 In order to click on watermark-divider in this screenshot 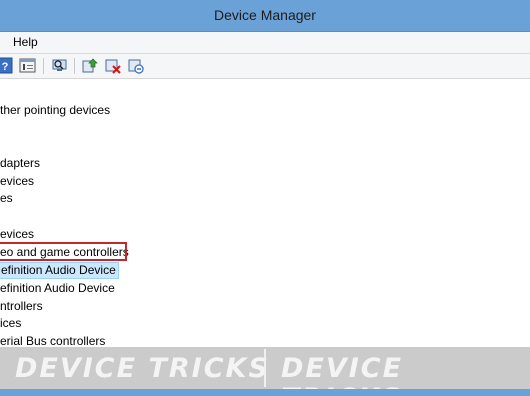, I will do `click(265, 368)`.